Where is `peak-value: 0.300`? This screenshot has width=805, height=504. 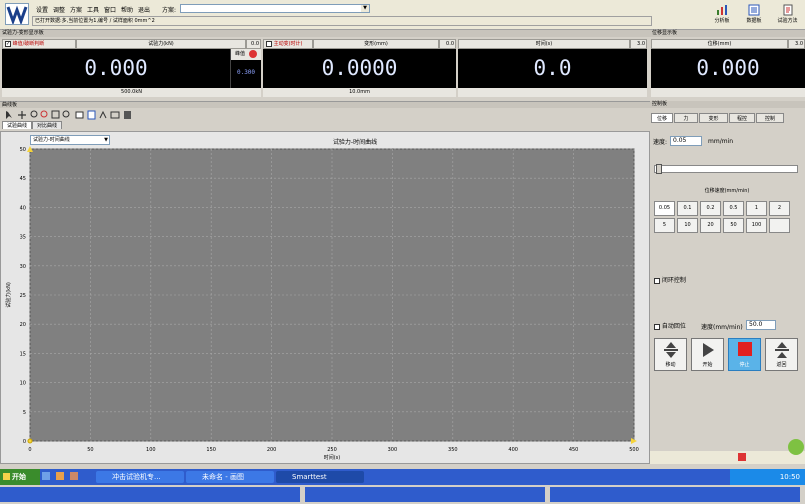
peak-value: 0.300 is located at coordinates (246, 72).